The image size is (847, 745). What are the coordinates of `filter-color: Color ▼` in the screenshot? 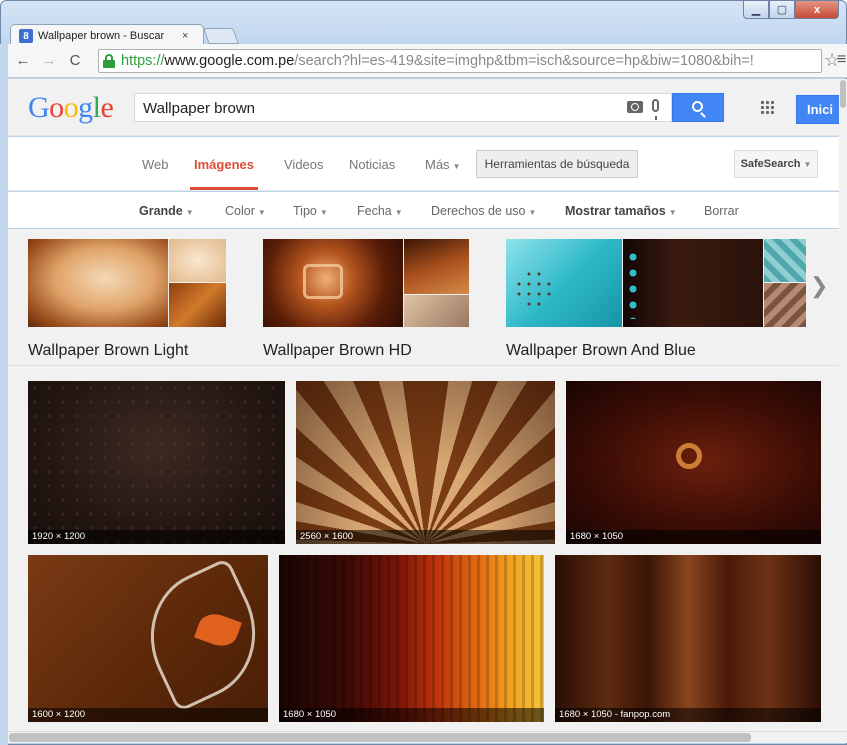 It's located at (245, 211).